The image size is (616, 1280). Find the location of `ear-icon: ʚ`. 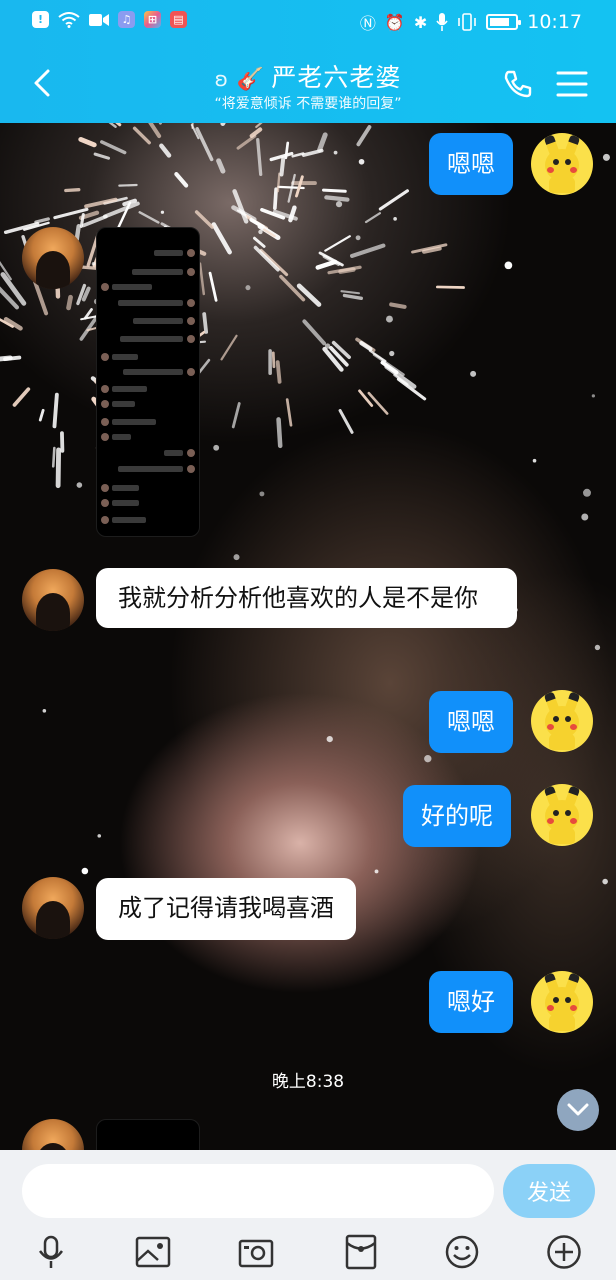

ear-icon: ʚ is located at coordinates (221, 79).